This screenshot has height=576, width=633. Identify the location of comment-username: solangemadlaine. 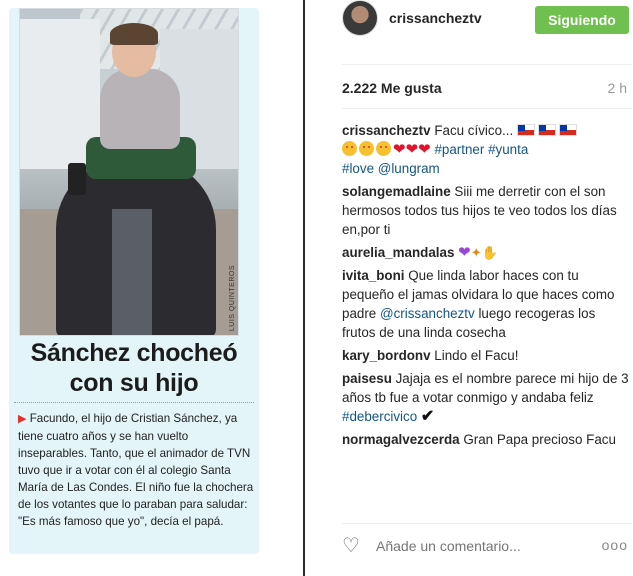
(396, 191).